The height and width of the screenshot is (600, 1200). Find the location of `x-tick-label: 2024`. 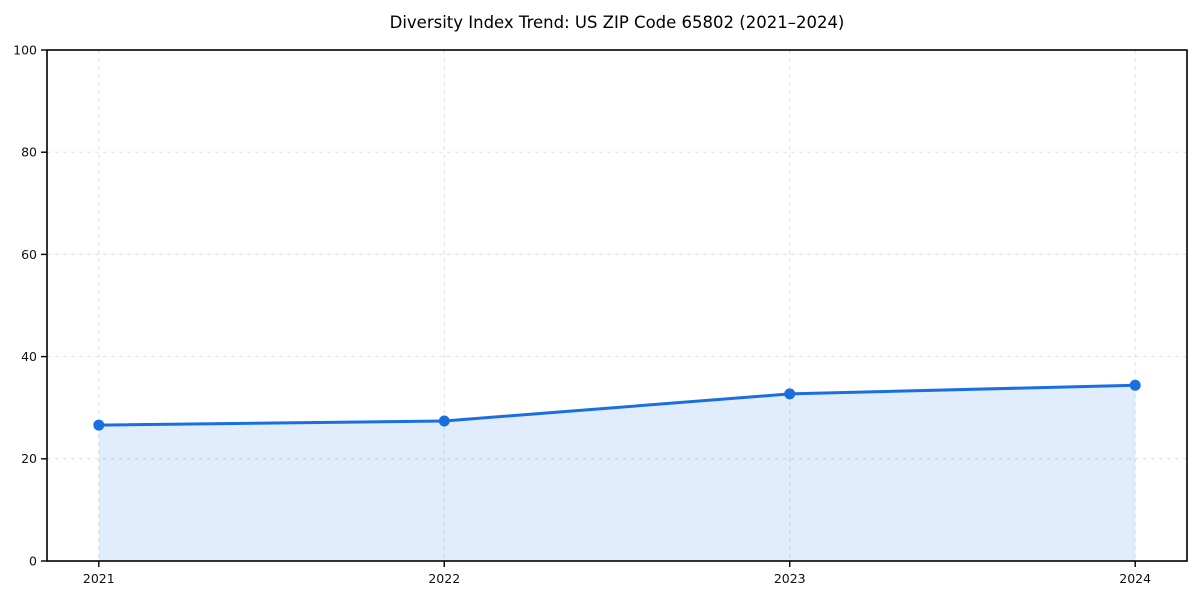

x-tick-label: 2024 is located at coordinates (1135, 578).